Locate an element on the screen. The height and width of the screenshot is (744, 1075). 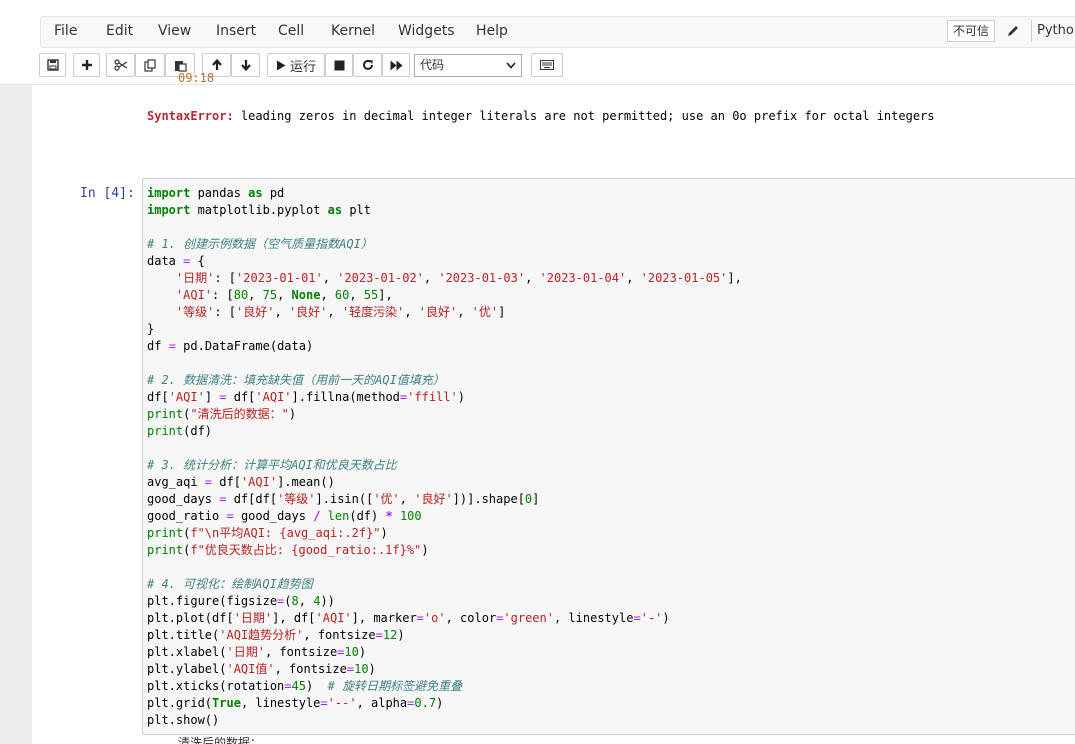
menu-edit: Edit is located at coordinates (119, 31).